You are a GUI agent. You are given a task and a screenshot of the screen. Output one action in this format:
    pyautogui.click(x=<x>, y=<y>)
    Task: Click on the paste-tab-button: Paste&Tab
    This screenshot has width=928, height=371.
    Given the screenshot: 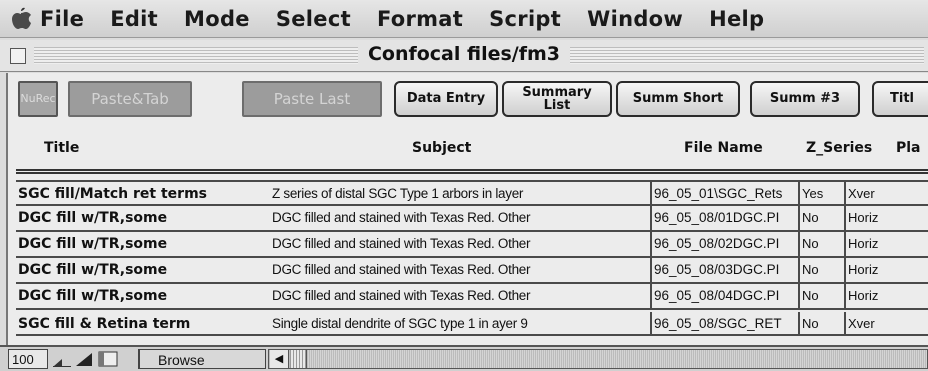 What is the action you would take?
    pyautogui.click(x=130, y=99)
    